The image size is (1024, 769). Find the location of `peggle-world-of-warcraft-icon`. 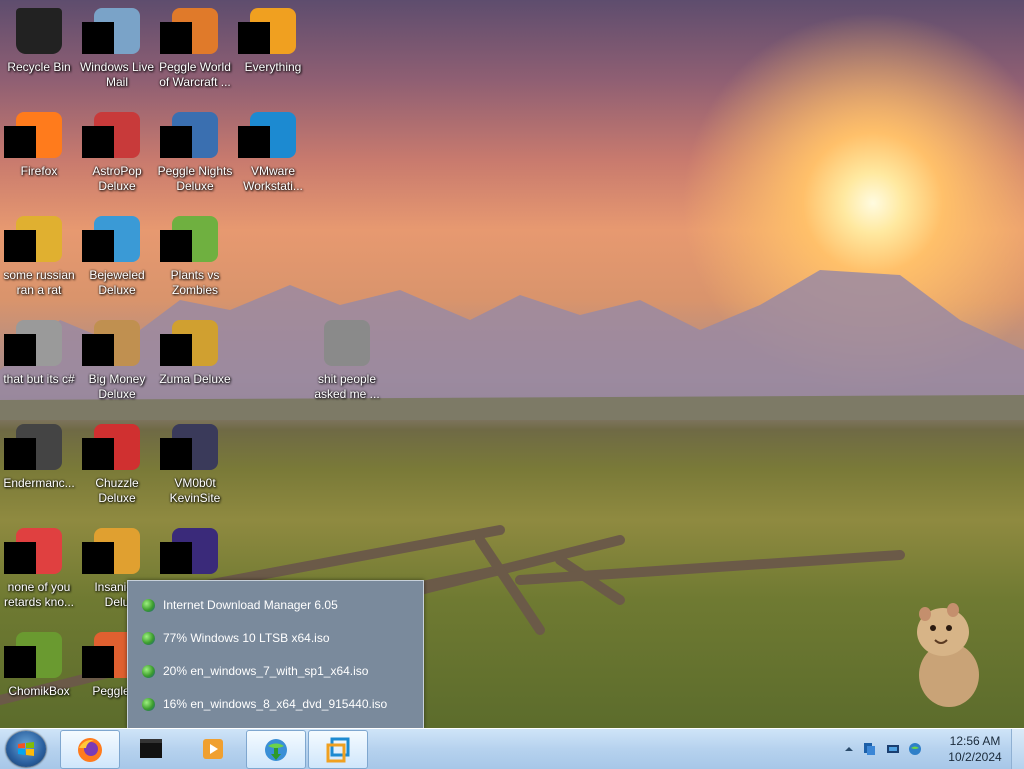

peggle-world-of-warcraft-icon is located at coordinates (189, 31).